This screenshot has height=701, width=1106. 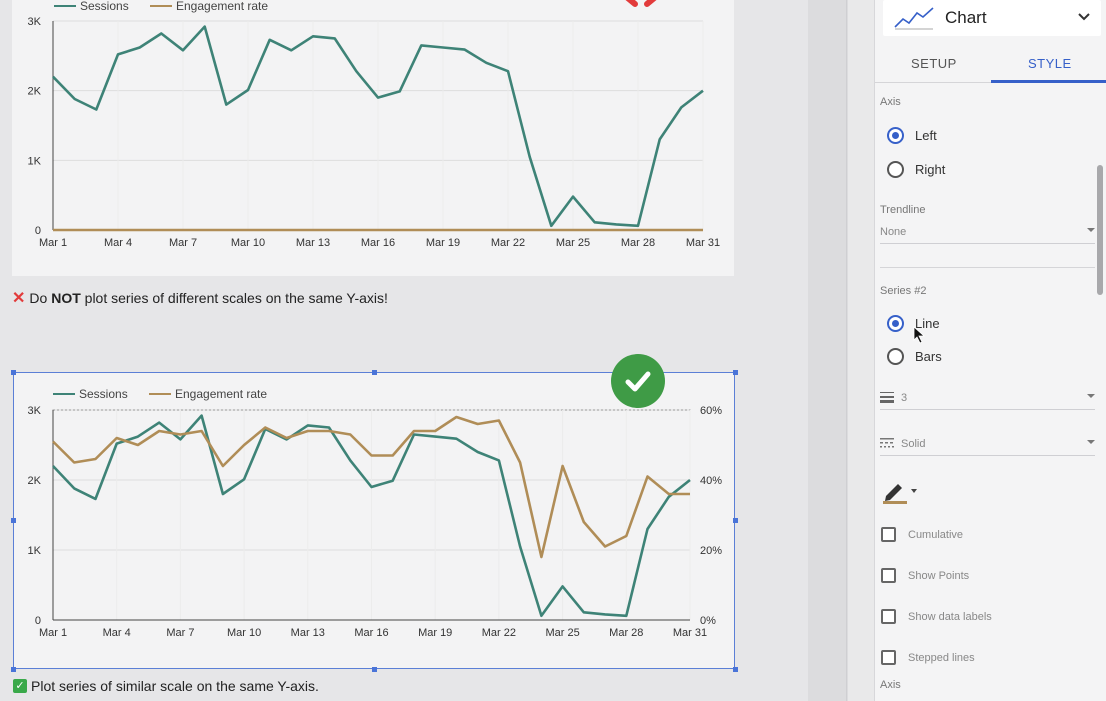 What do you see at coordinates (990, 65) in the screenshot?
I see `panel-tabs: SETUP STYLE` at bounding box center [990, 65].